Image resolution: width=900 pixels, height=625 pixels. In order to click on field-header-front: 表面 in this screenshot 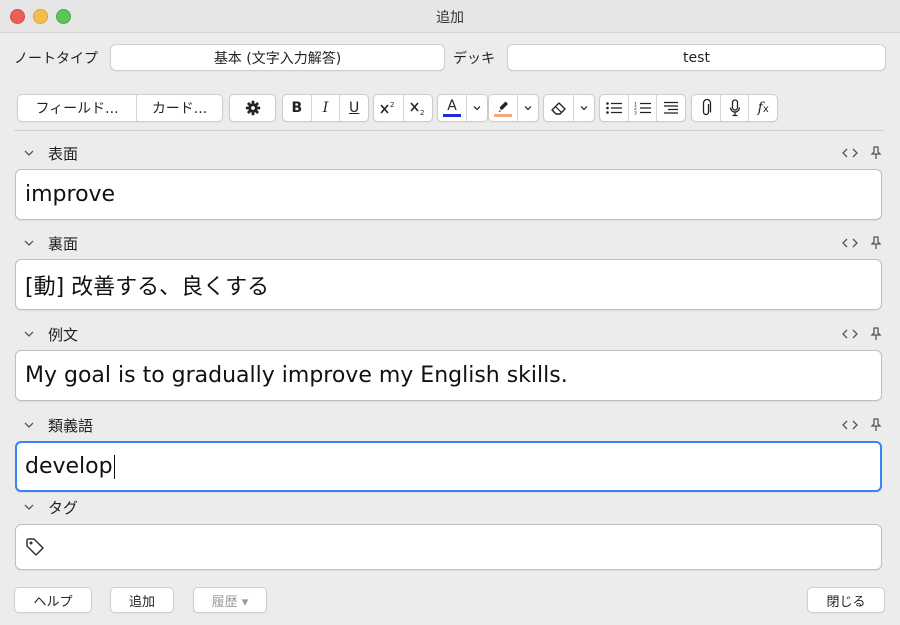, I will do `click(50, 153)`.